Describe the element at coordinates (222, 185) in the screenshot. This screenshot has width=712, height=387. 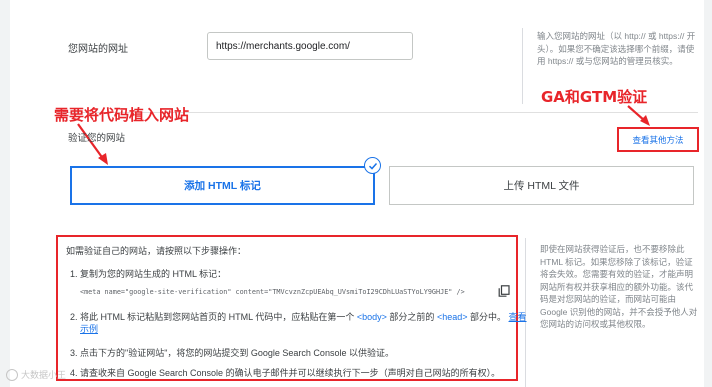
I see `method-add-html-tag: 添加 HTML 标记` at that location.